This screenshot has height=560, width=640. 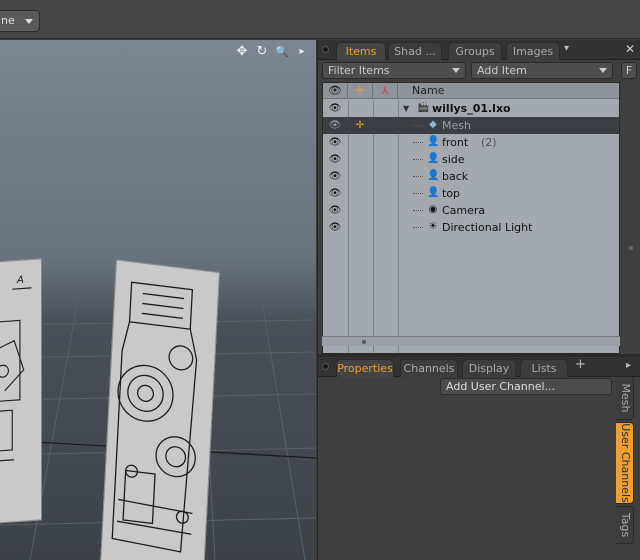 I want to click on tab-properties-label: Properties, so click(x=365, y=368).